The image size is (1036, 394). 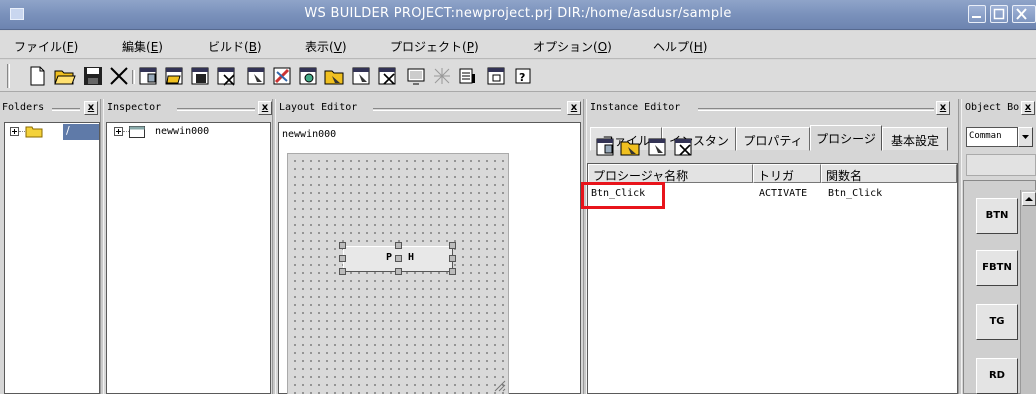 What do you see at coordinates (1001, 165) in the screenshot?
I see `object-filter-input` at bounding box center [1001, 165].